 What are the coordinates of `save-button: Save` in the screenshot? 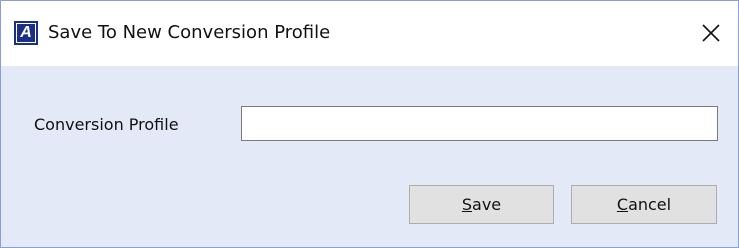 It's located at (481, 204).